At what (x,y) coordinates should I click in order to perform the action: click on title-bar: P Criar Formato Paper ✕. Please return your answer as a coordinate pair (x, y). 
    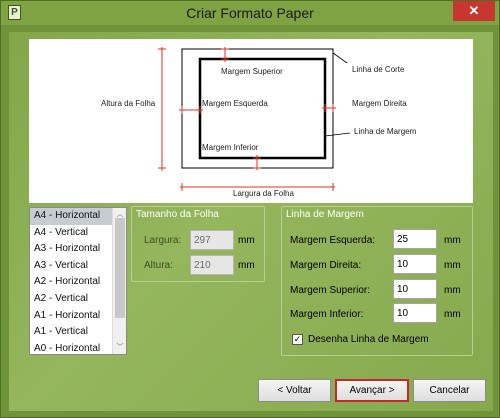
    Looking at the image, I should click on (250, 13).